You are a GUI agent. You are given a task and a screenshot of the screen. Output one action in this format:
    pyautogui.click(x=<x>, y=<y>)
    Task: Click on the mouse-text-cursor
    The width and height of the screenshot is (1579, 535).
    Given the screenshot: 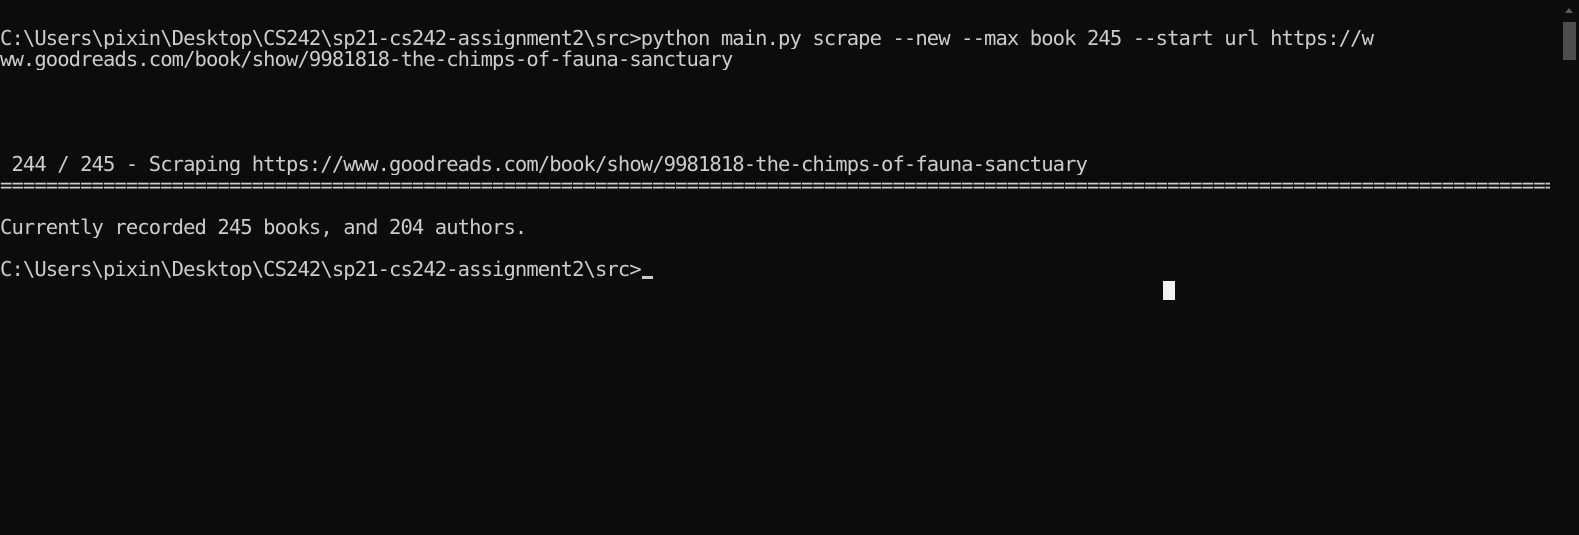 What is the action you would take?
    pyautogui.click(x=1169, y=290)
    